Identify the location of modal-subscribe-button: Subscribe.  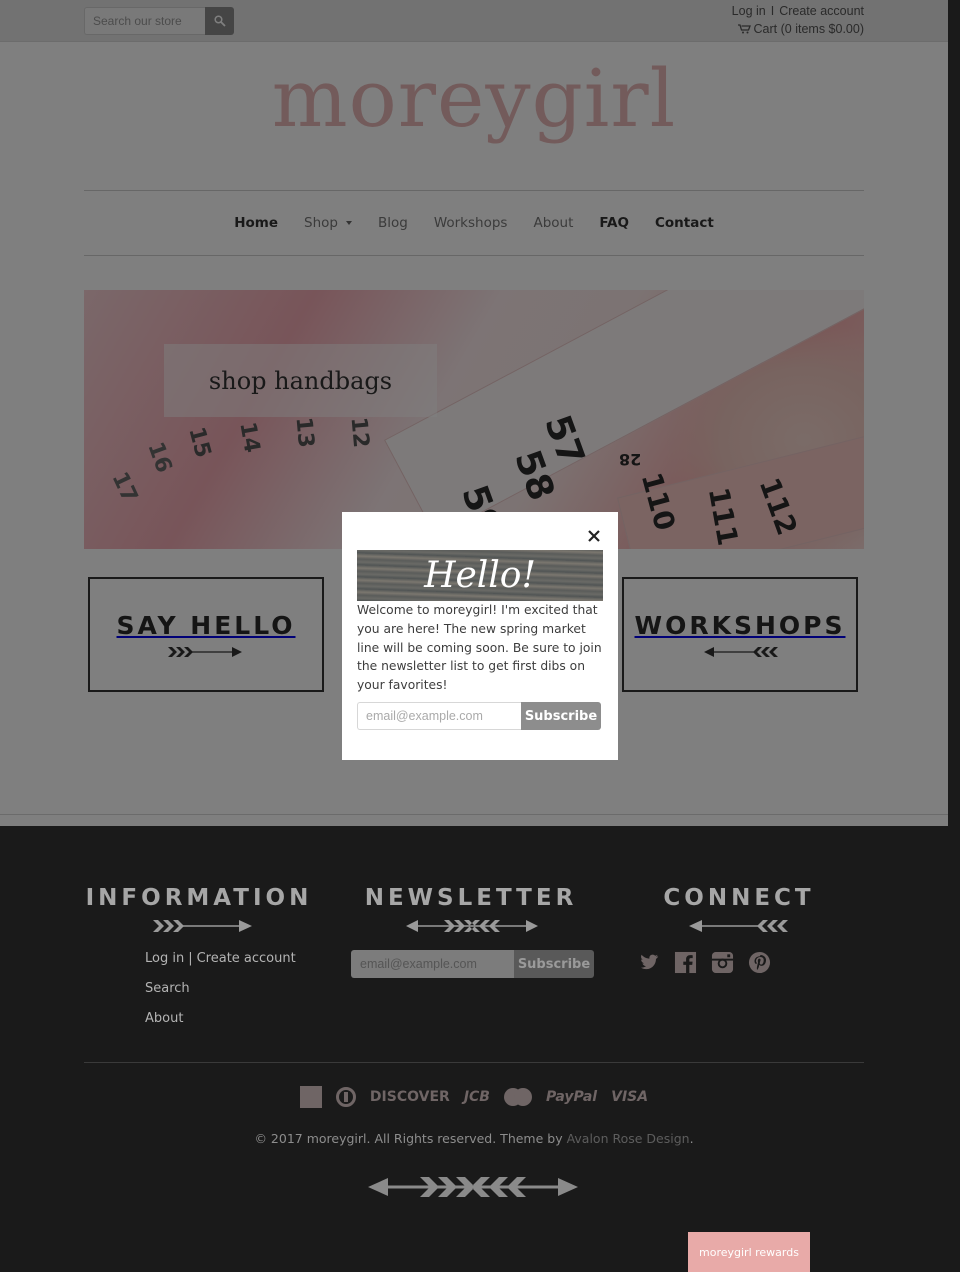
(561, 716).